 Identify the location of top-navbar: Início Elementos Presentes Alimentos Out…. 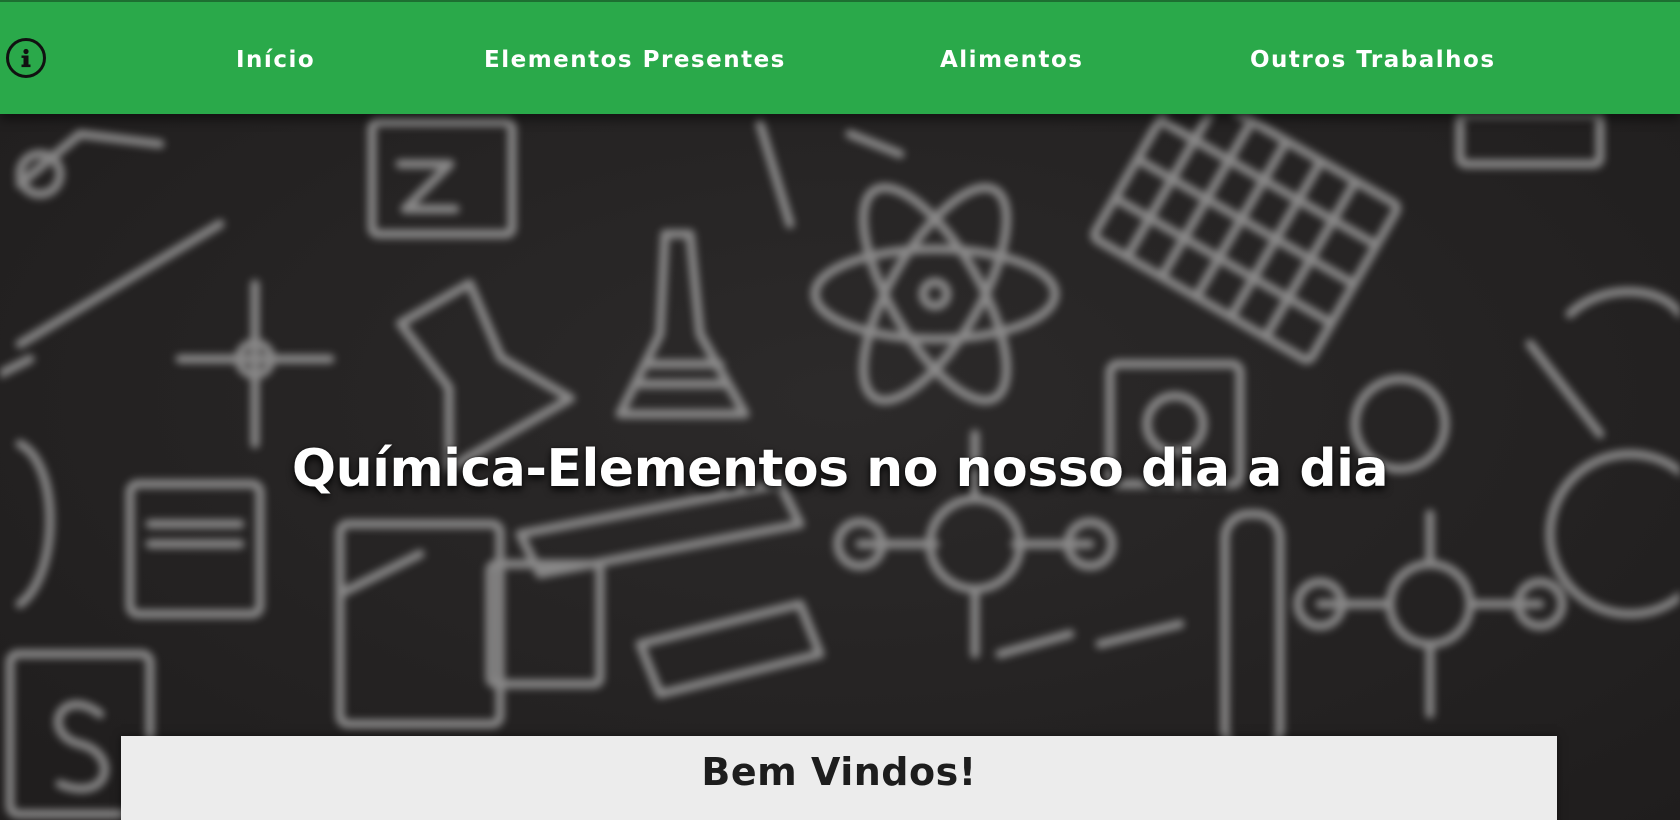
(840, 57).